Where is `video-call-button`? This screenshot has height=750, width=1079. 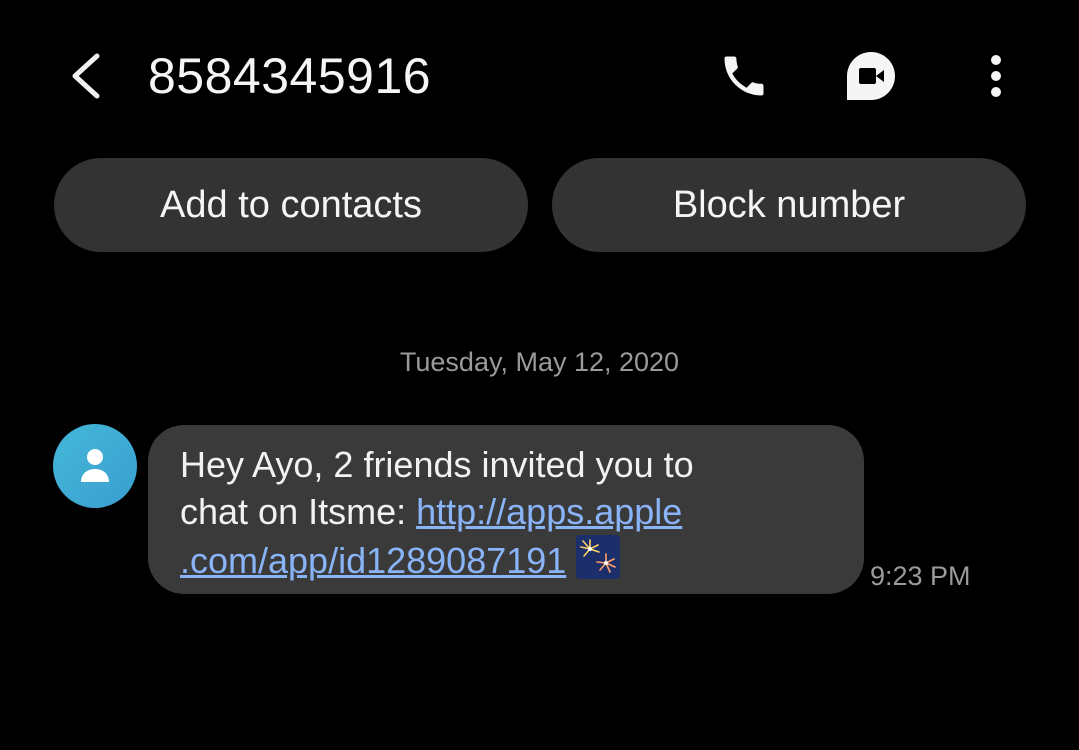 video-call-button is located at coordinates (871, 76).